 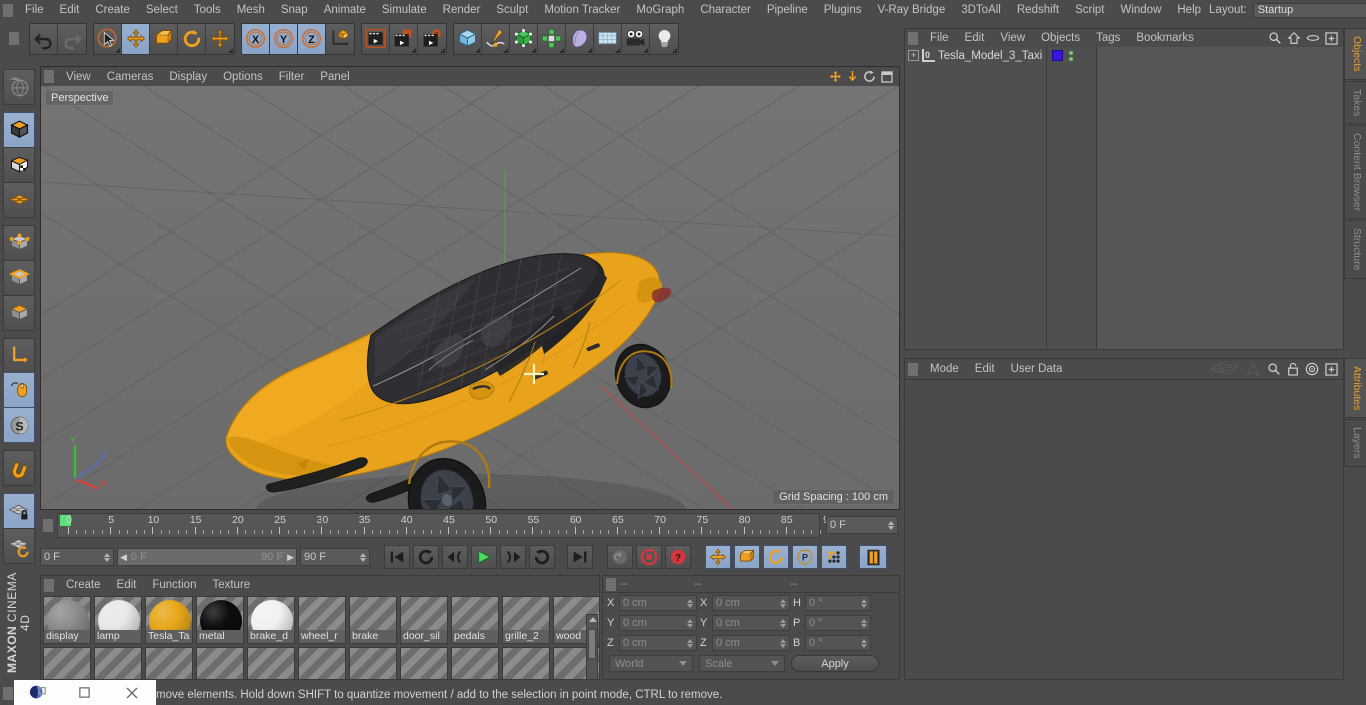 I want to click on material-item: door_sil, so click(x=424, y=620).